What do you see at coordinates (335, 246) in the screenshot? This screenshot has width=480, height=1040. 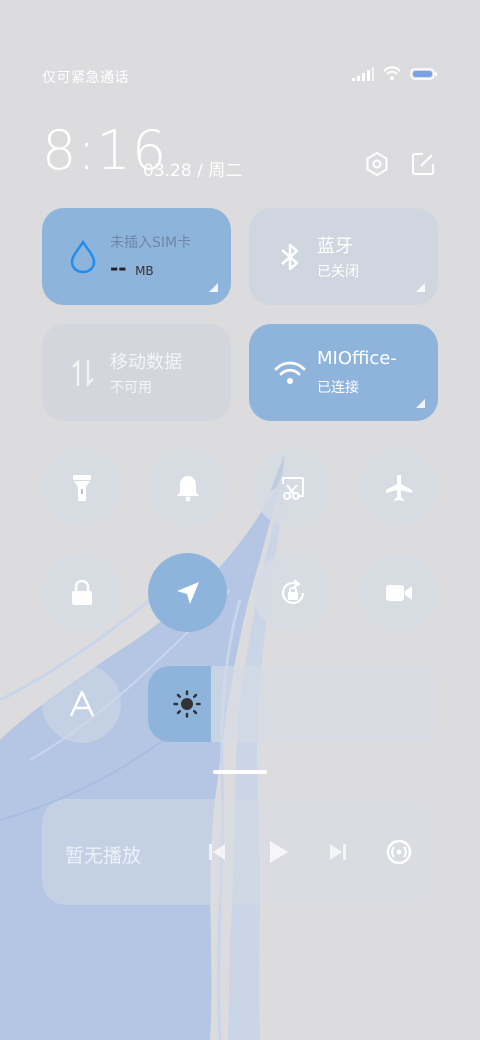 I see `bluetooth-title: 蓝牙` at bounding box center [335, 246].